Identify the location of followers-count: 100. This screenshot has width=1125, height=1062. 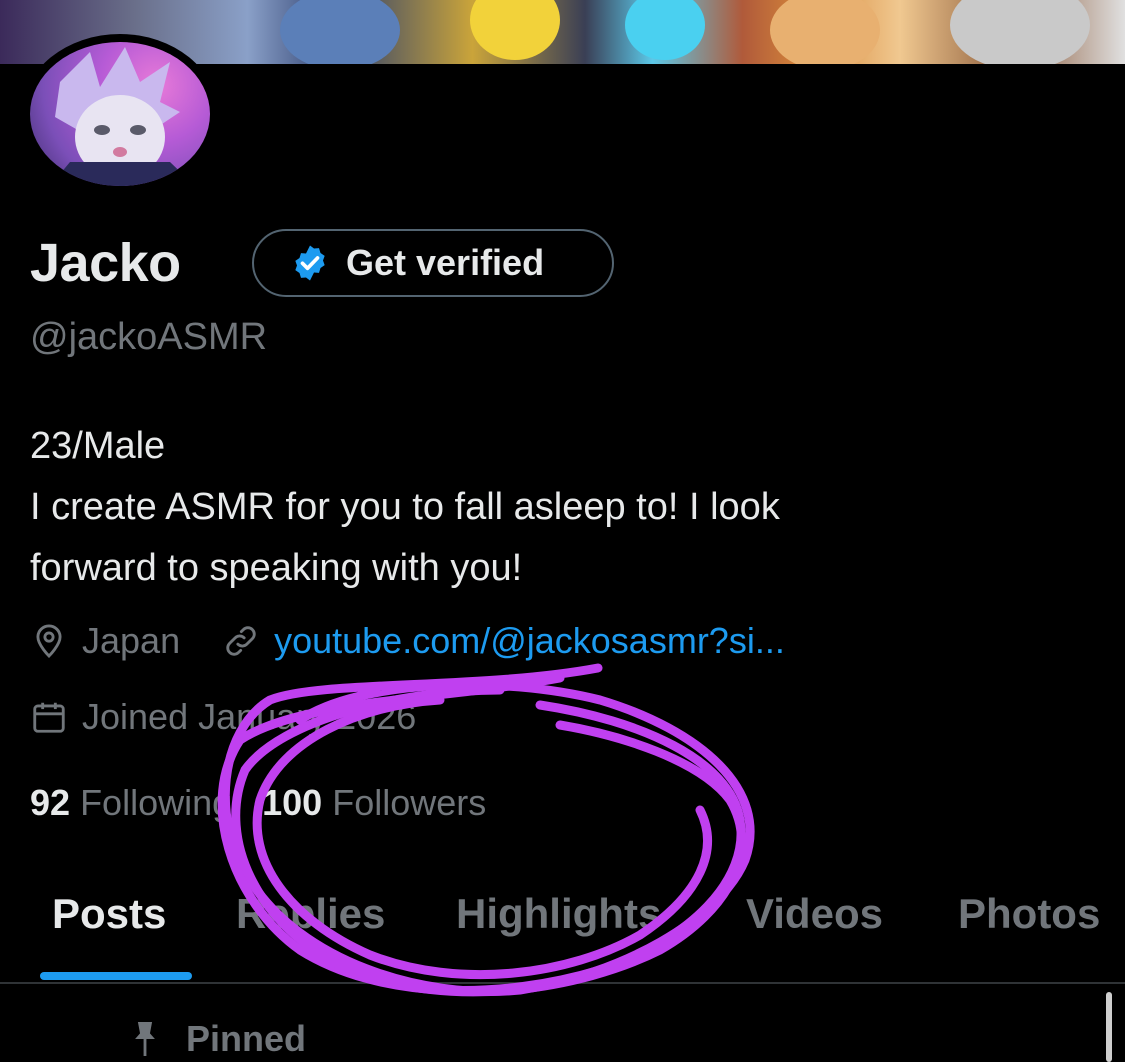
(292, 802).